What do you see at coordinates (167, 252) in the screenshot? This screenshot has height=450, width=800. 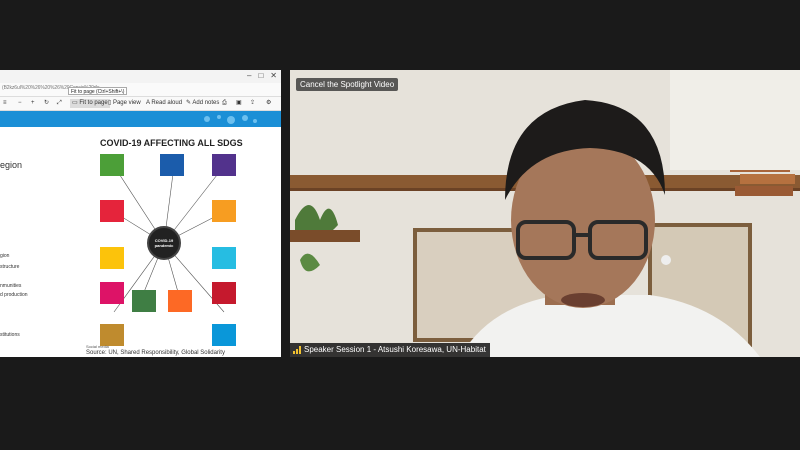 I see `sdg-diagram: COVID-19 pandemic` at bounding box center [167, 252].